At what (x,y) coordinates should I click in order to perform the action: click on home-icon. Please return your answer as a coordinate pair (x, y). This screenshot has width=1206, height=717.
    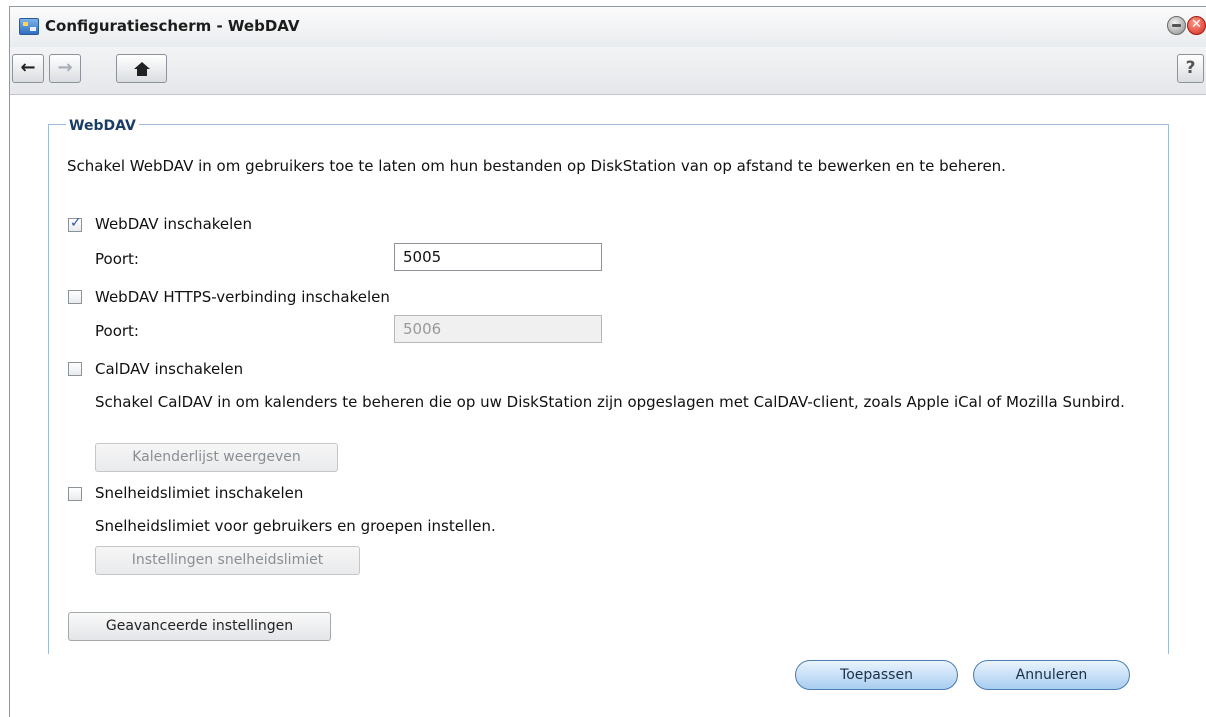
    Looking at the image, I should click on (141, 69).